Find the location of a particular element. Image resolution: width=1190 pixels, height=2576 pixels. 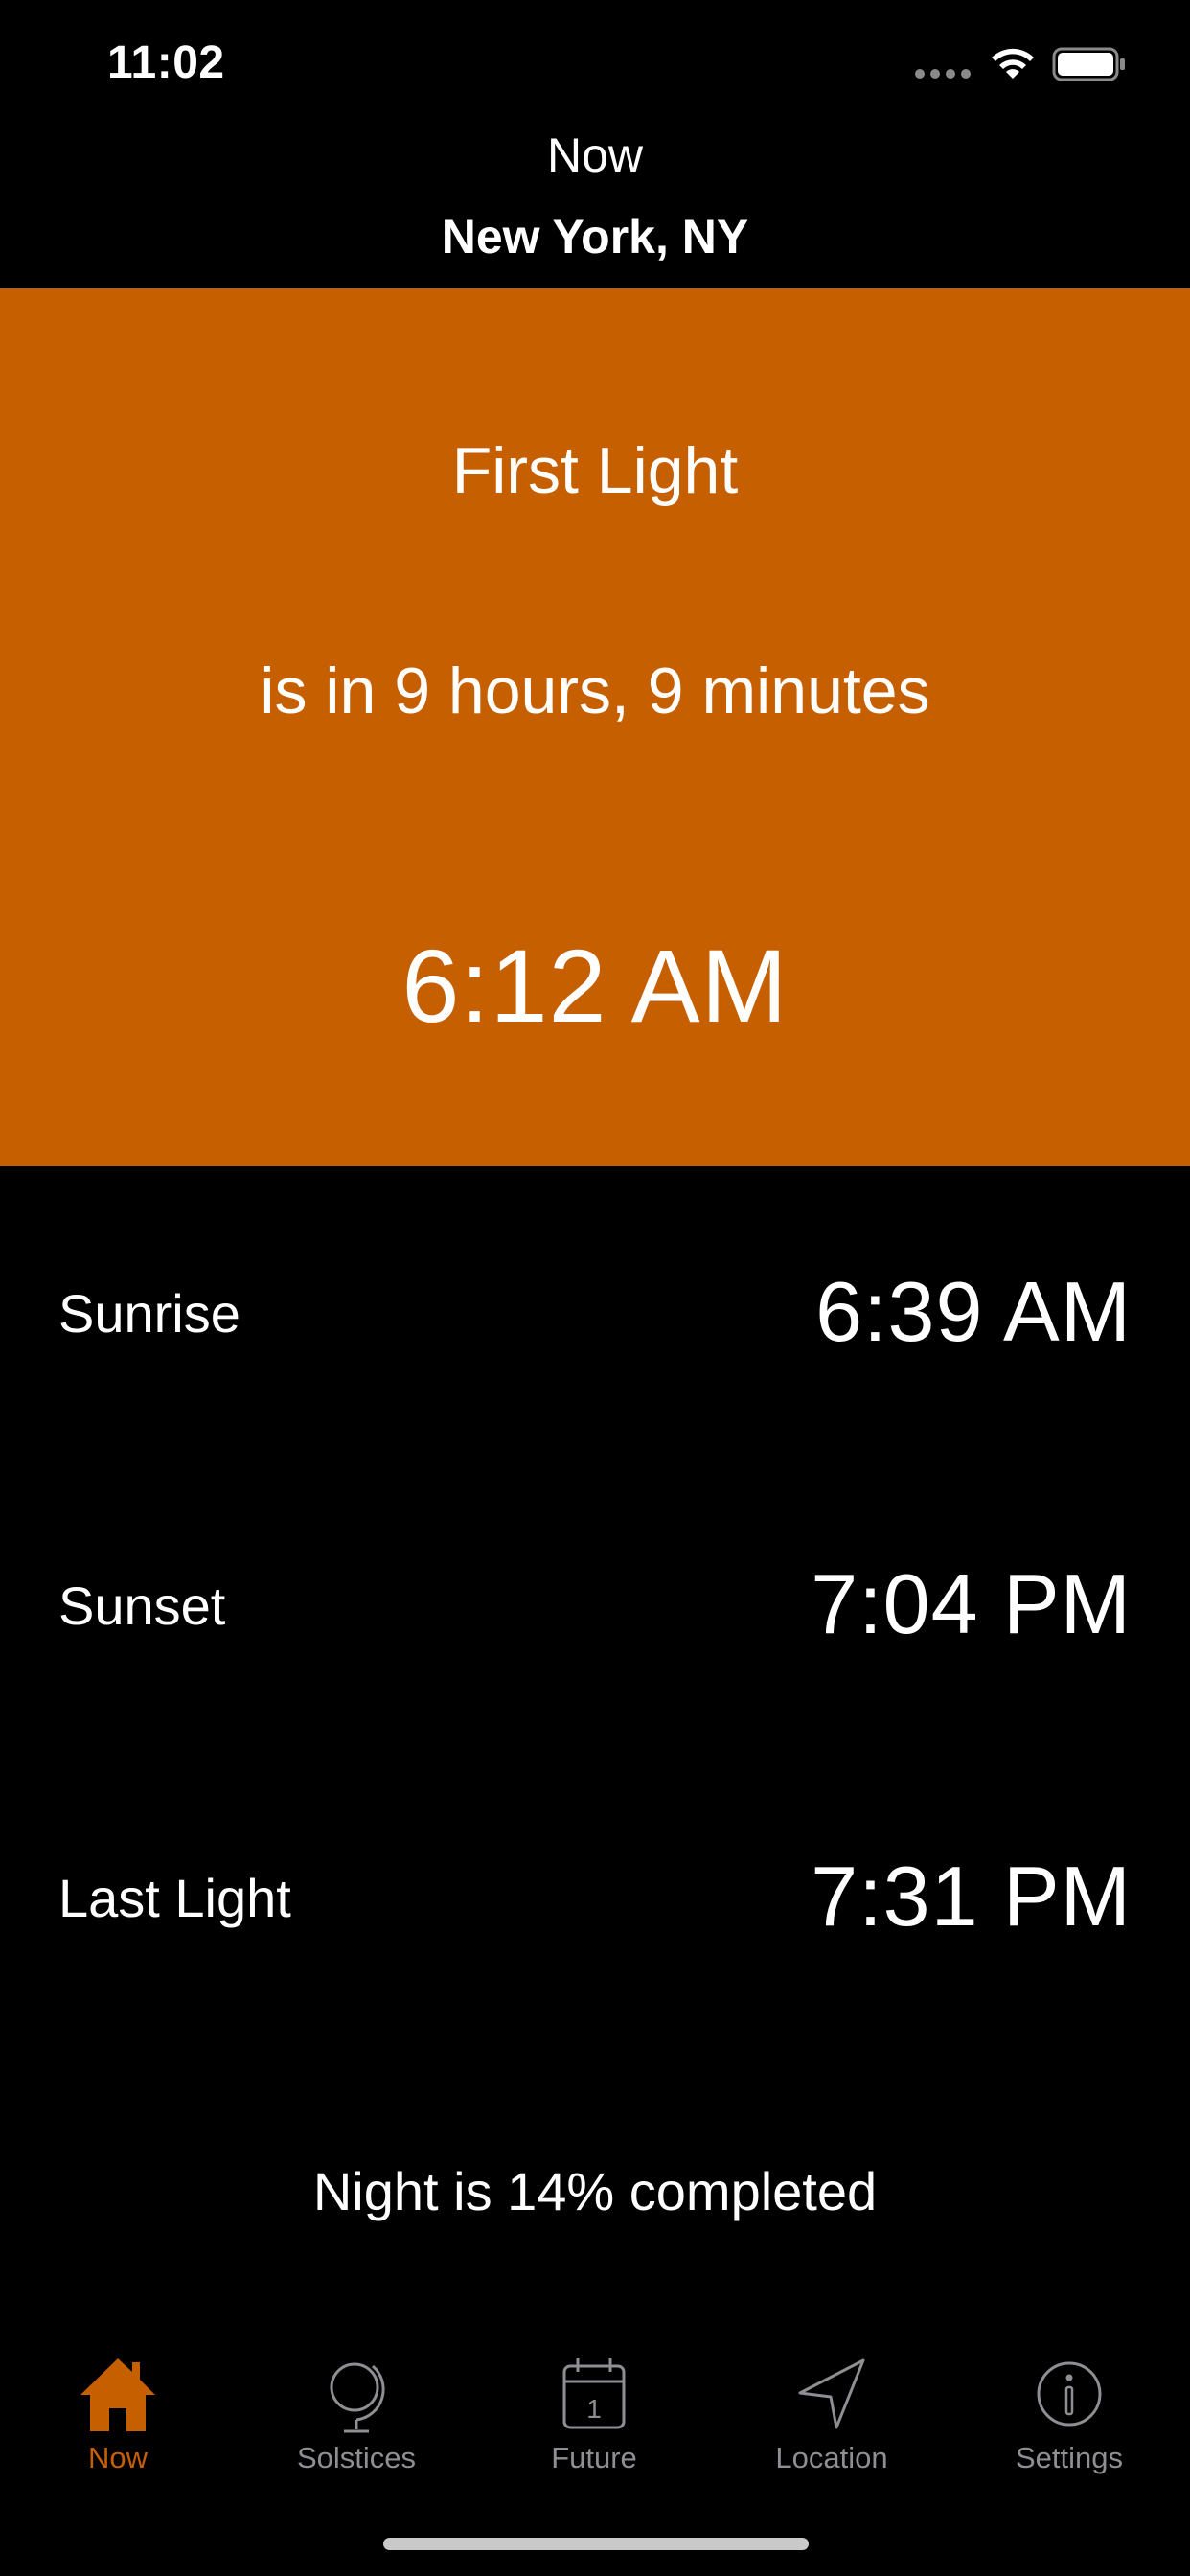

tab-now: Now is located at coordinates (118, 2414).